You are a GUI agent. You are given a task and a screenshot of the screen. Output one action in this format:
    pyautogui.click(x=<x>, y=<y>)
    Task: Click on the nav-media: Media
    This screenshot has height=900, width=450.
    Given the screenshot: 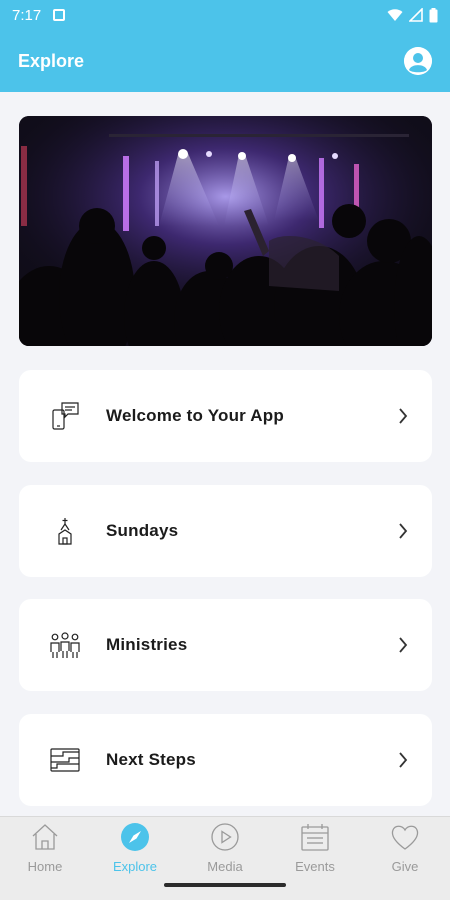 What is the action you would take?
    pyautogui.click(x=225, y=851)
    